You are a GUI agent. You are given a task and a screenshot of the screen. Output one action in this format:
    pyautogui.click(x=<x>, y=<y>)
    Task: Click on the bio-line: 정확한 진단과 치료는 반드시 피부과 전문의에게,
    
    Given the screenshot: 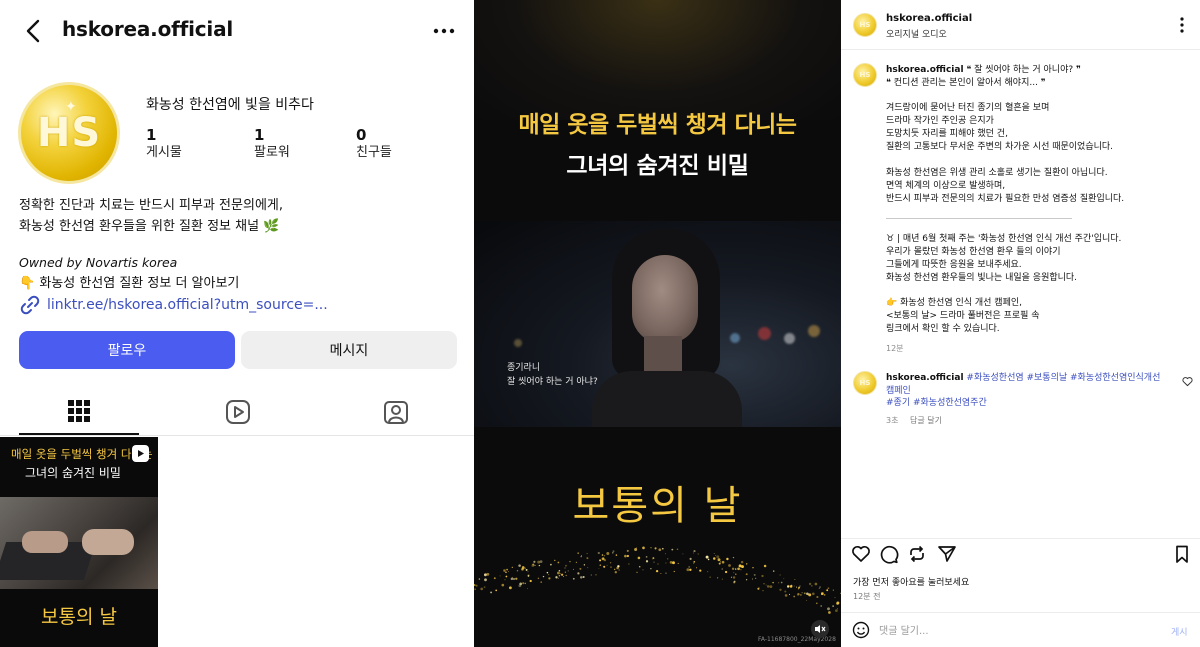 What is the action you would take?
    pyautogui.click(x=151, y=205)
    